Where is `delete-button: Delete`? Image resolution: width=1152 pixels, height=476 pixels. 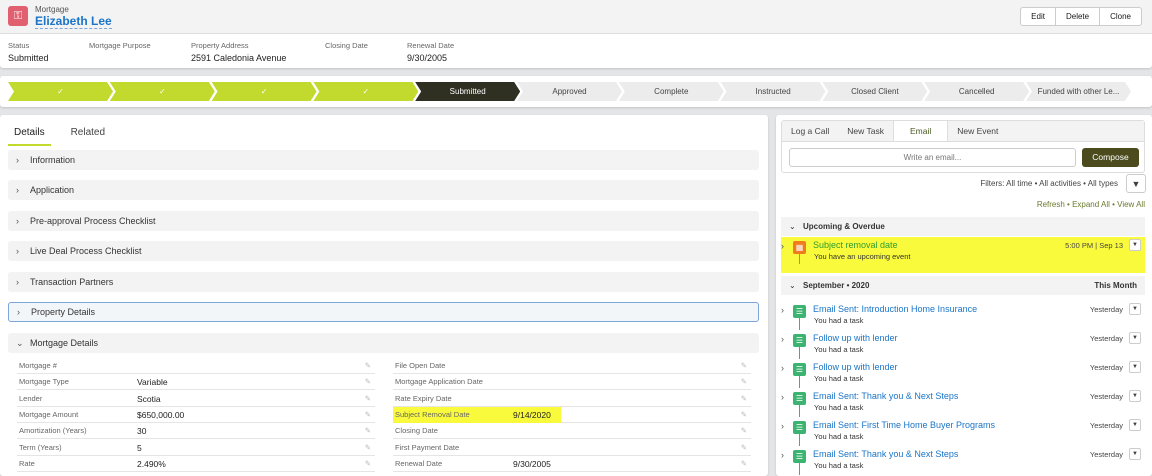
delete-button: Delete is located at coordinates (1076, 16).